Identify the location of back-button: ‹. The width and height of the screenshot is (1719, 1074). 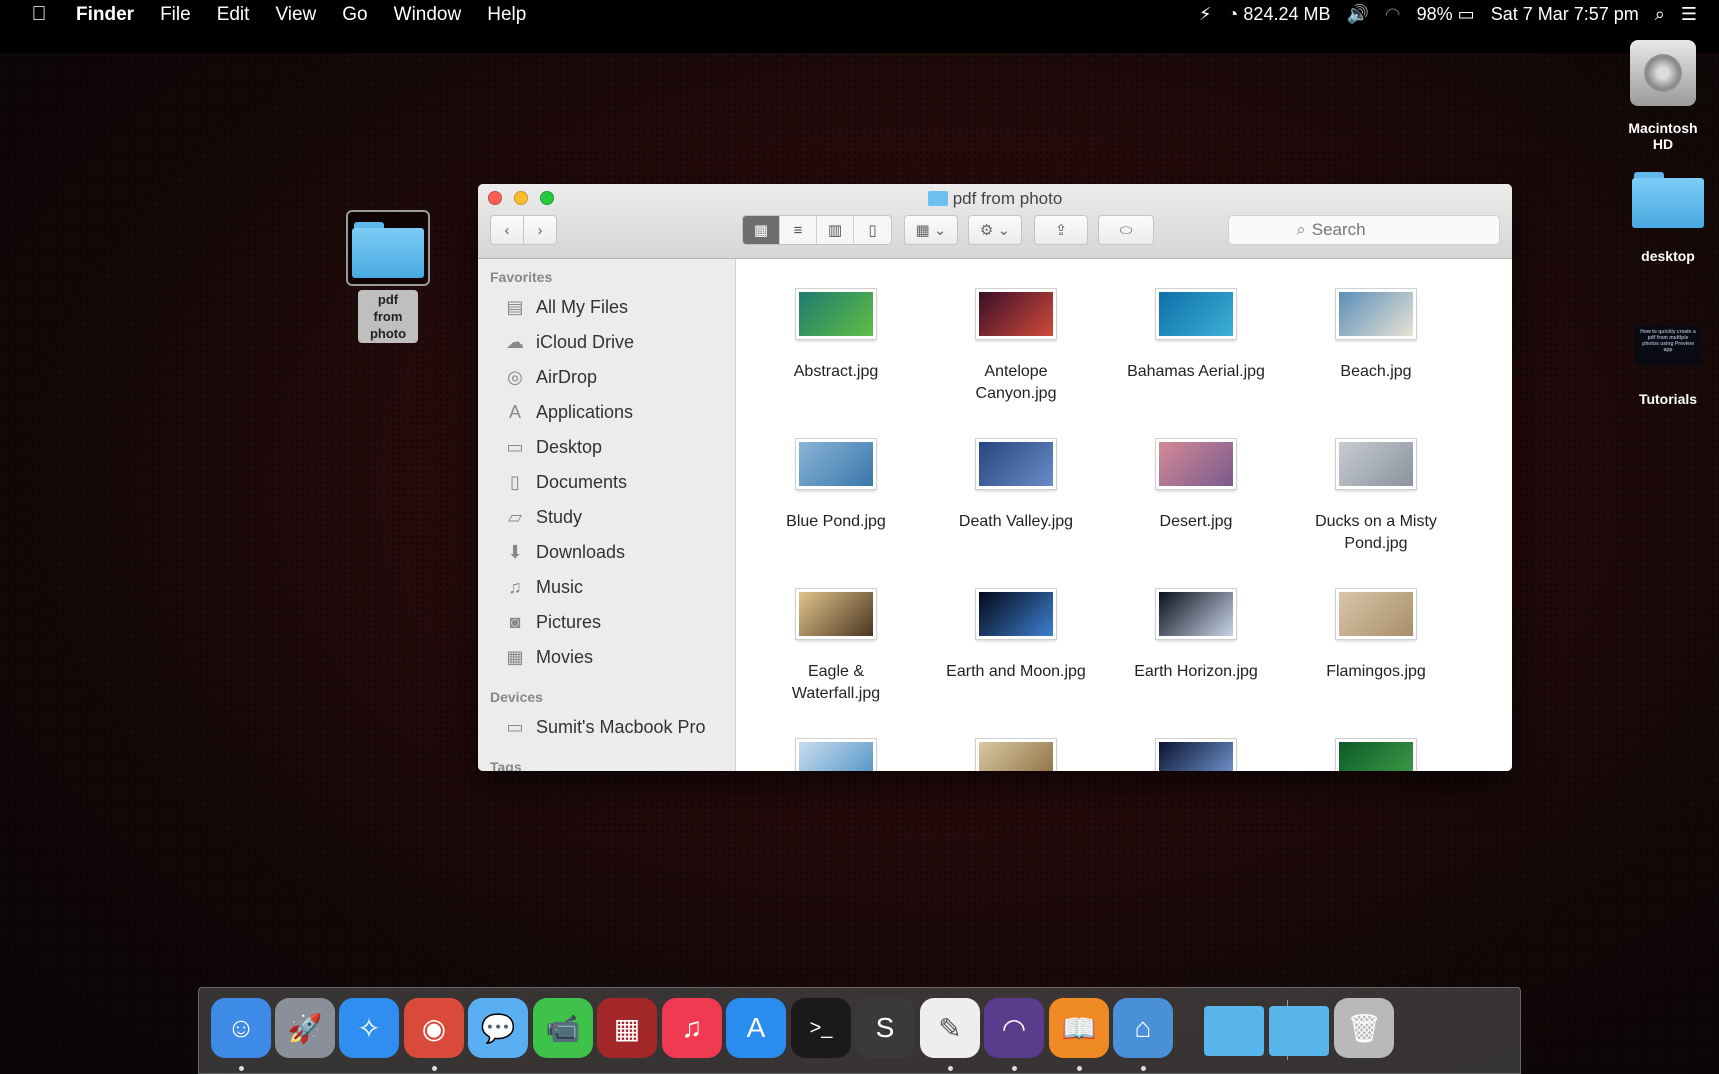
(507, 230).